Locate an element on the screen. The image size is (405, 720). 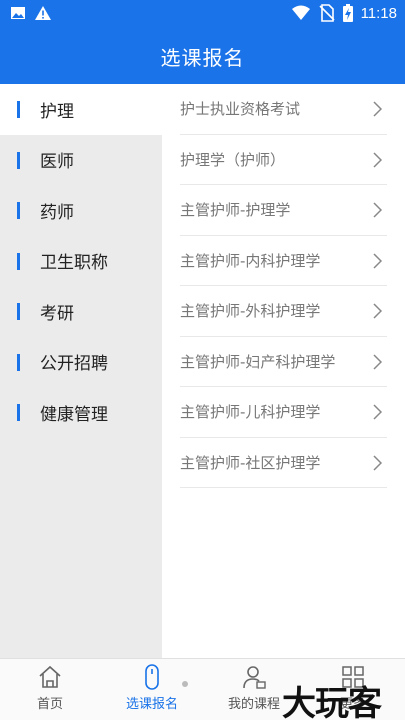
list-item: 主管护师-外科护理学 is located at coordinates (283, 311).